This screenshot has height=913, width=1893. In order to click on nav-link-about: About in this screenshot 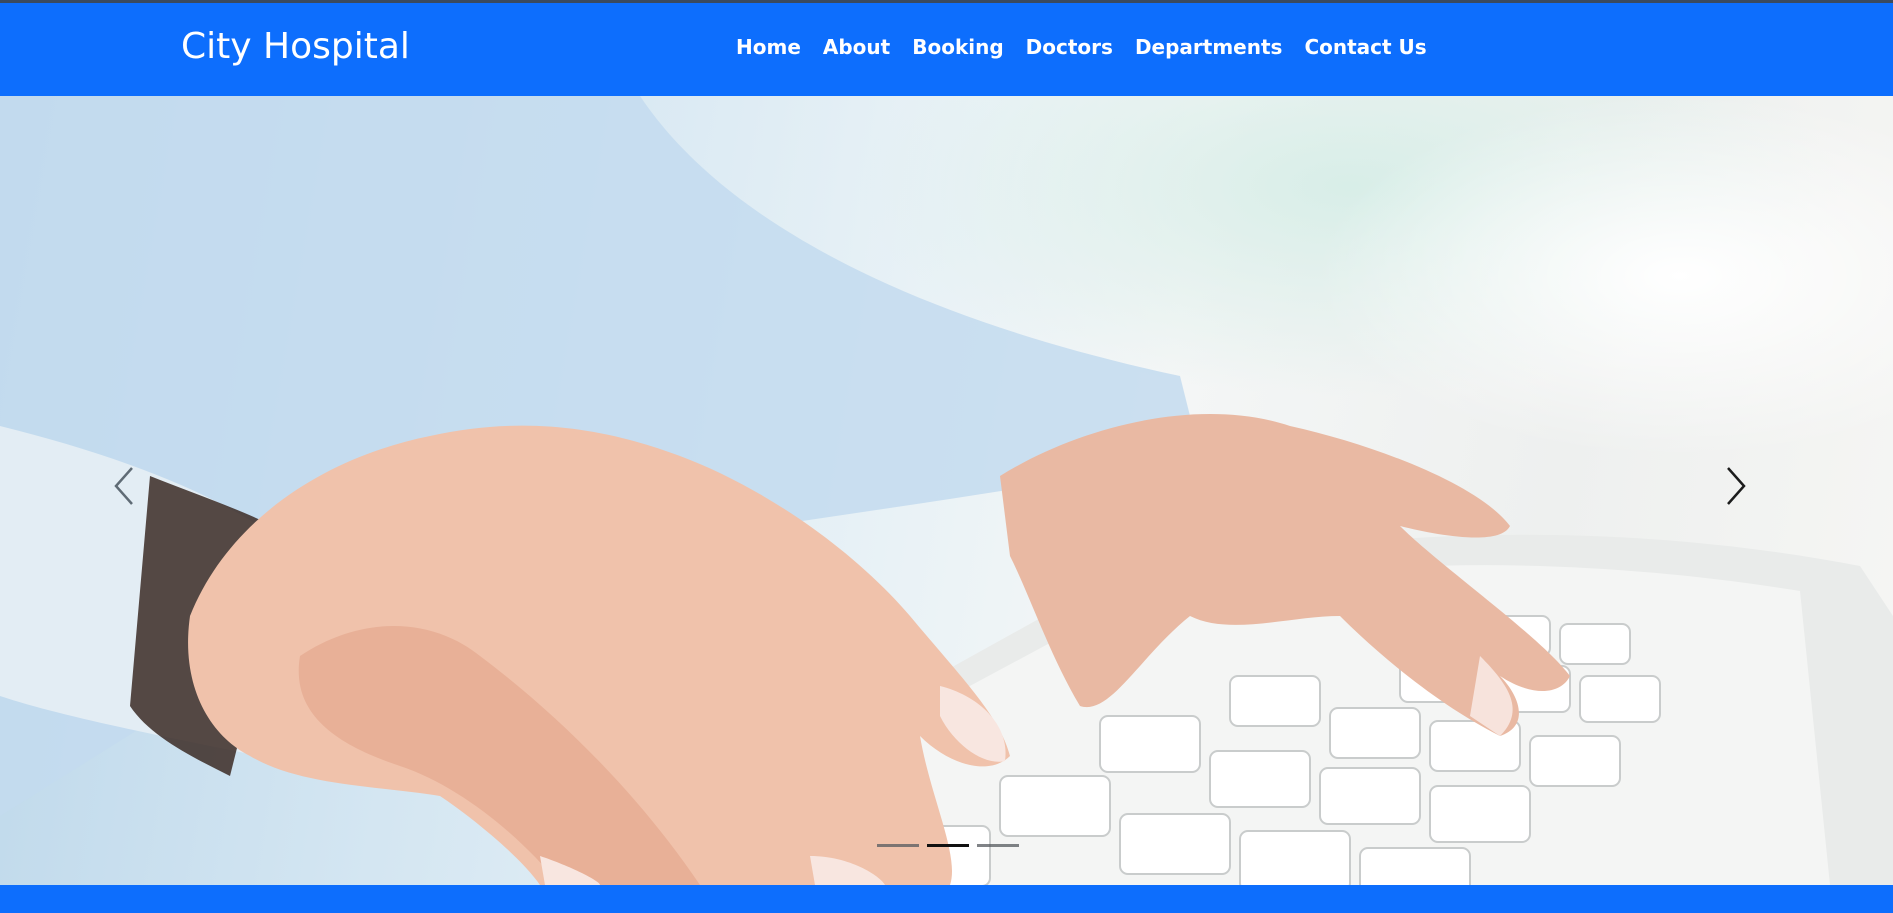, I will do `click(856, 47)`.